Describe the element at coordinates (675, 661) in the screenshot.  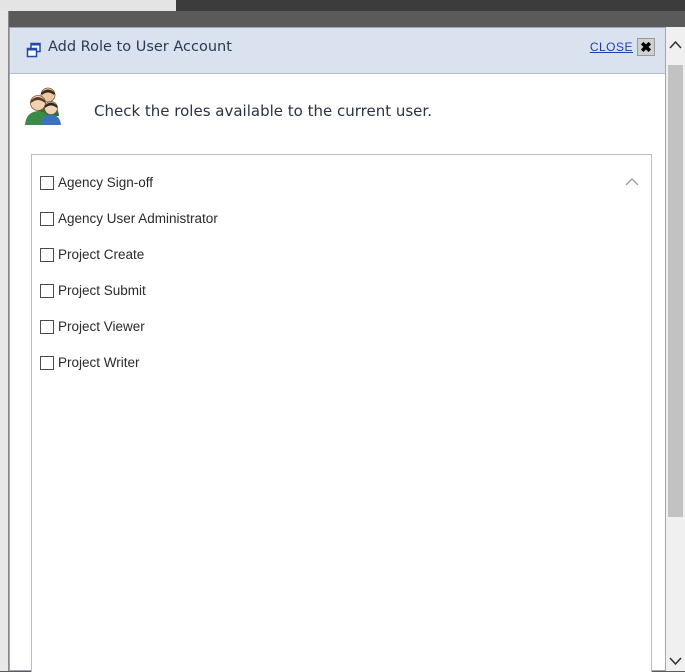
I see `scroll-down-arrow-icon` at that location.